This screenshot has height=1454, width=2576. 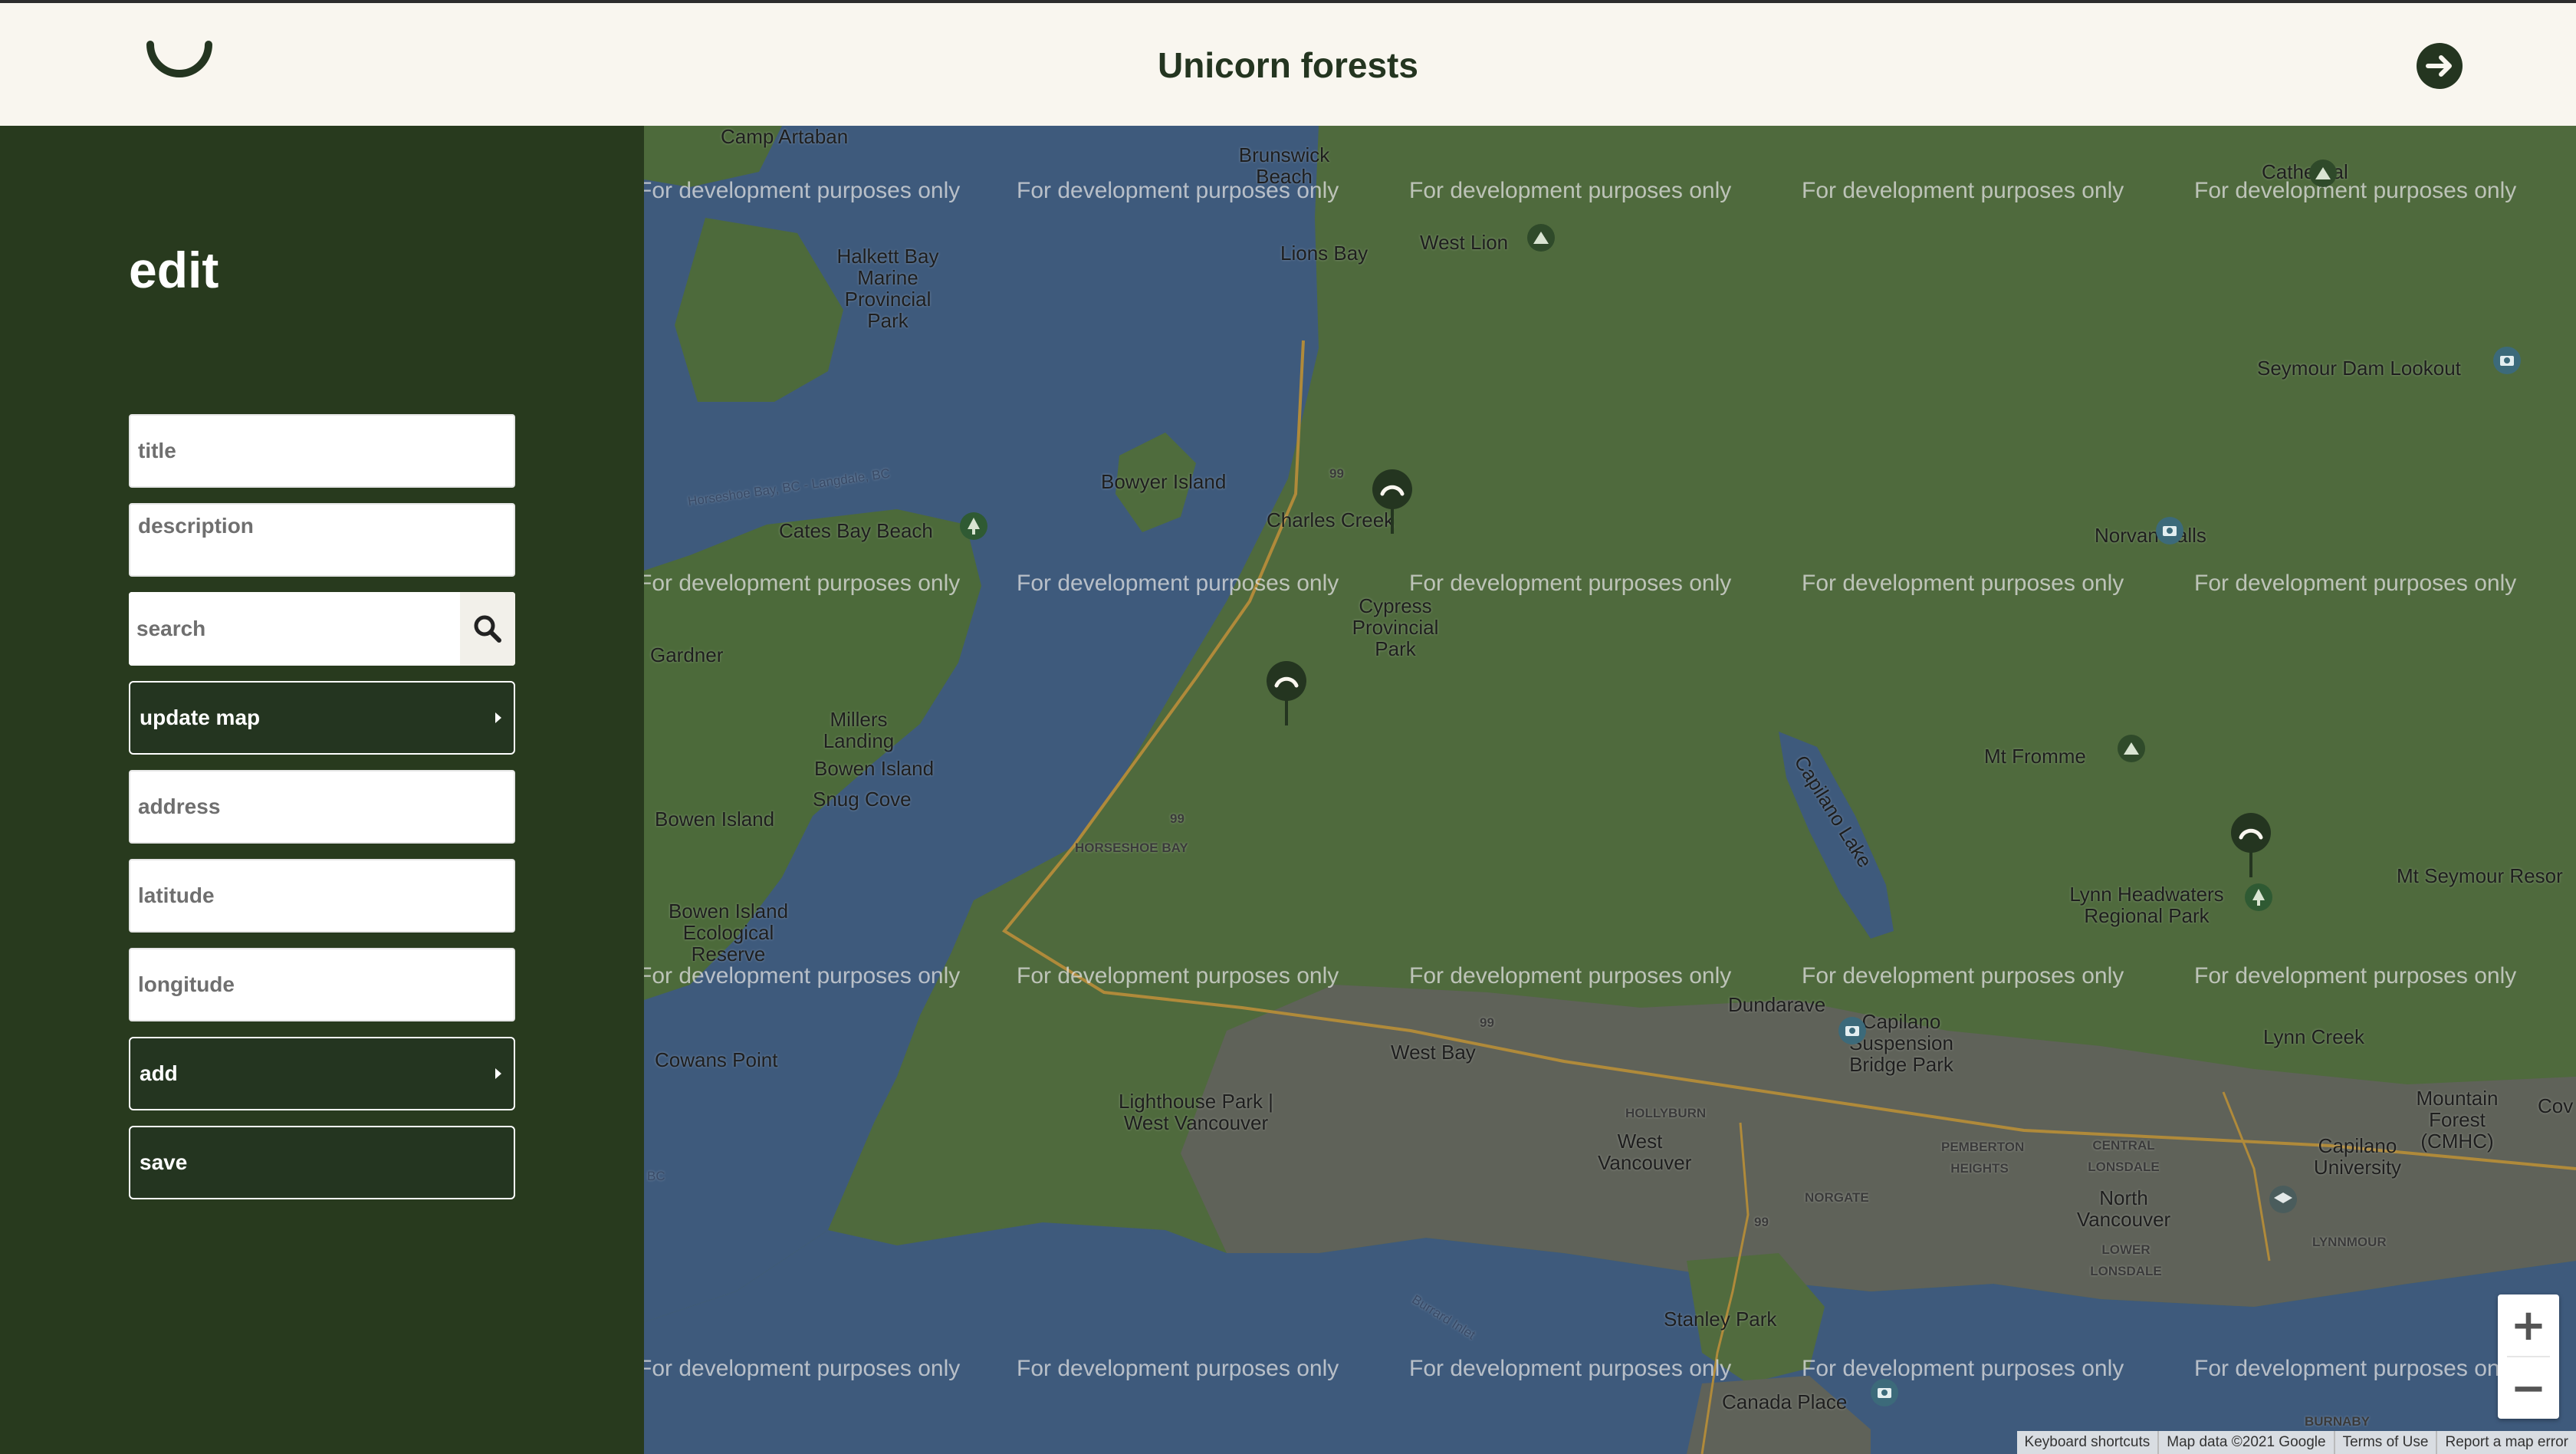 I want to click on place-label: West Vancouver, so click(x=1645, y=1152).